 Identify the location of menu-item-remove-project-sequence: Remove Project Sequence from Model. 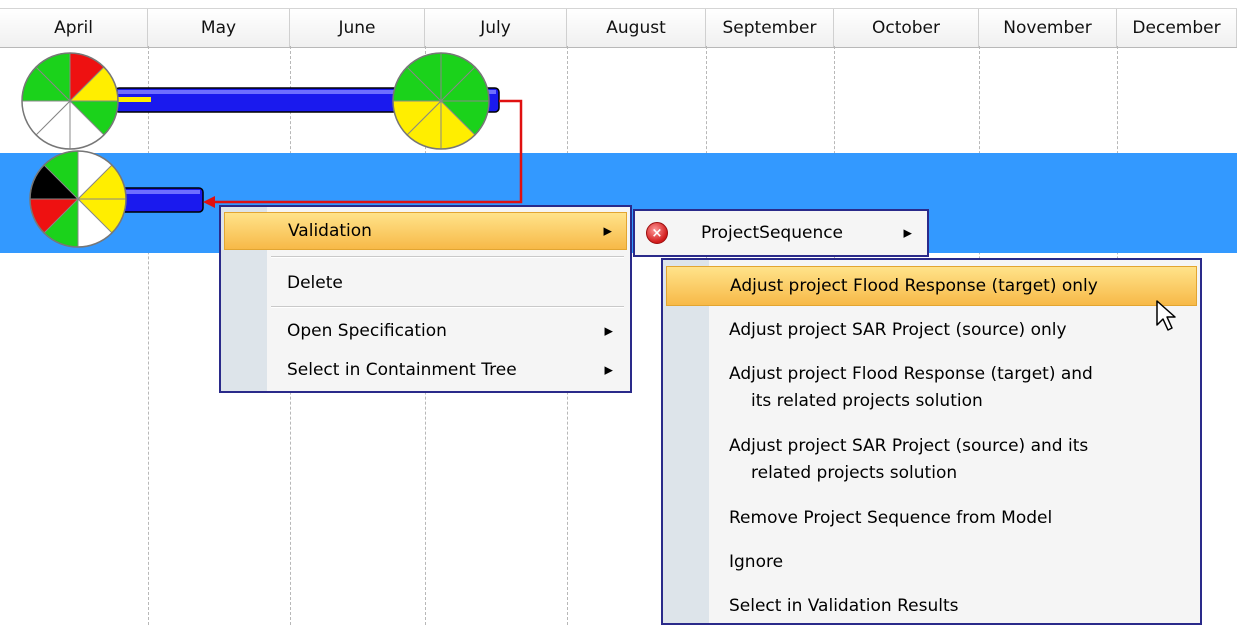
(931, 518).